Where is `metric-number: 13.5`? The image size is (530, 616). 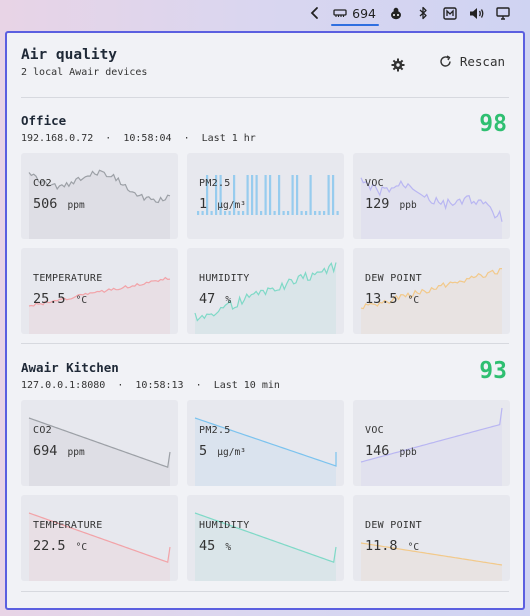
metric-number: 13.5 is located at coordinates (381, 299).